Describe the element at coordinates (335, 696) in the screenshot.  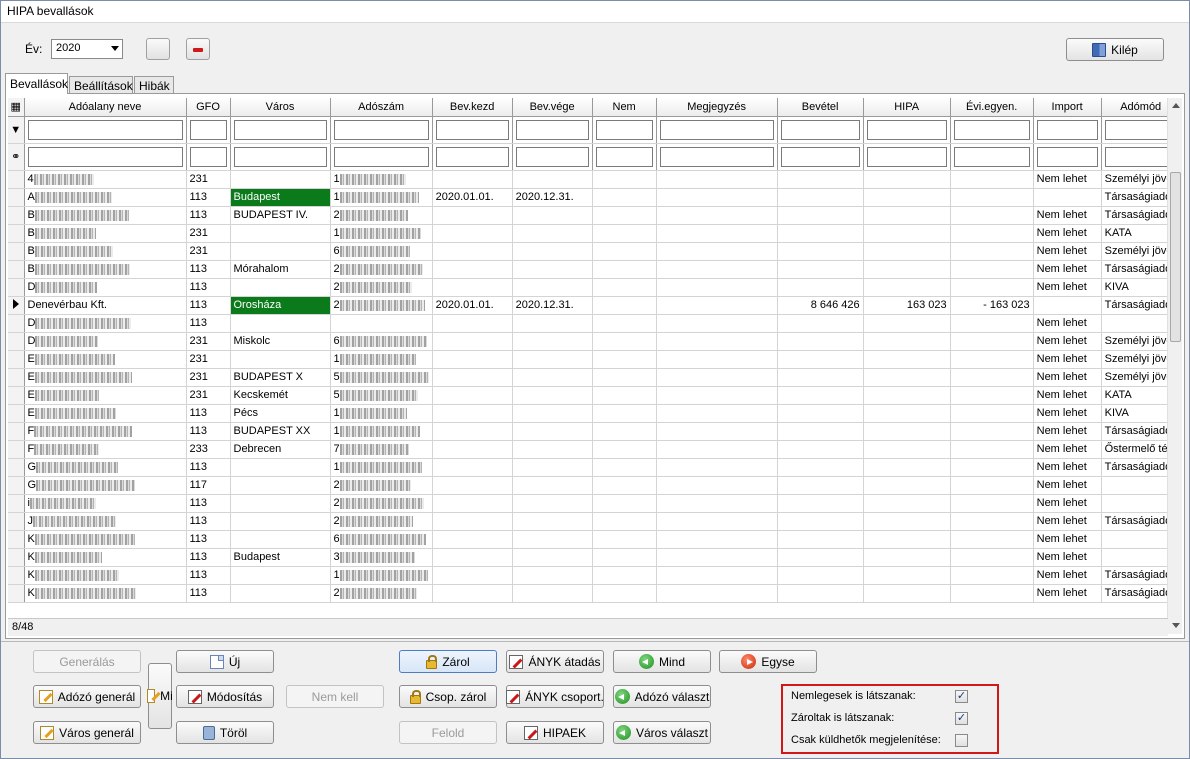
I see `nem-kell-button: Nem kell` at that location.